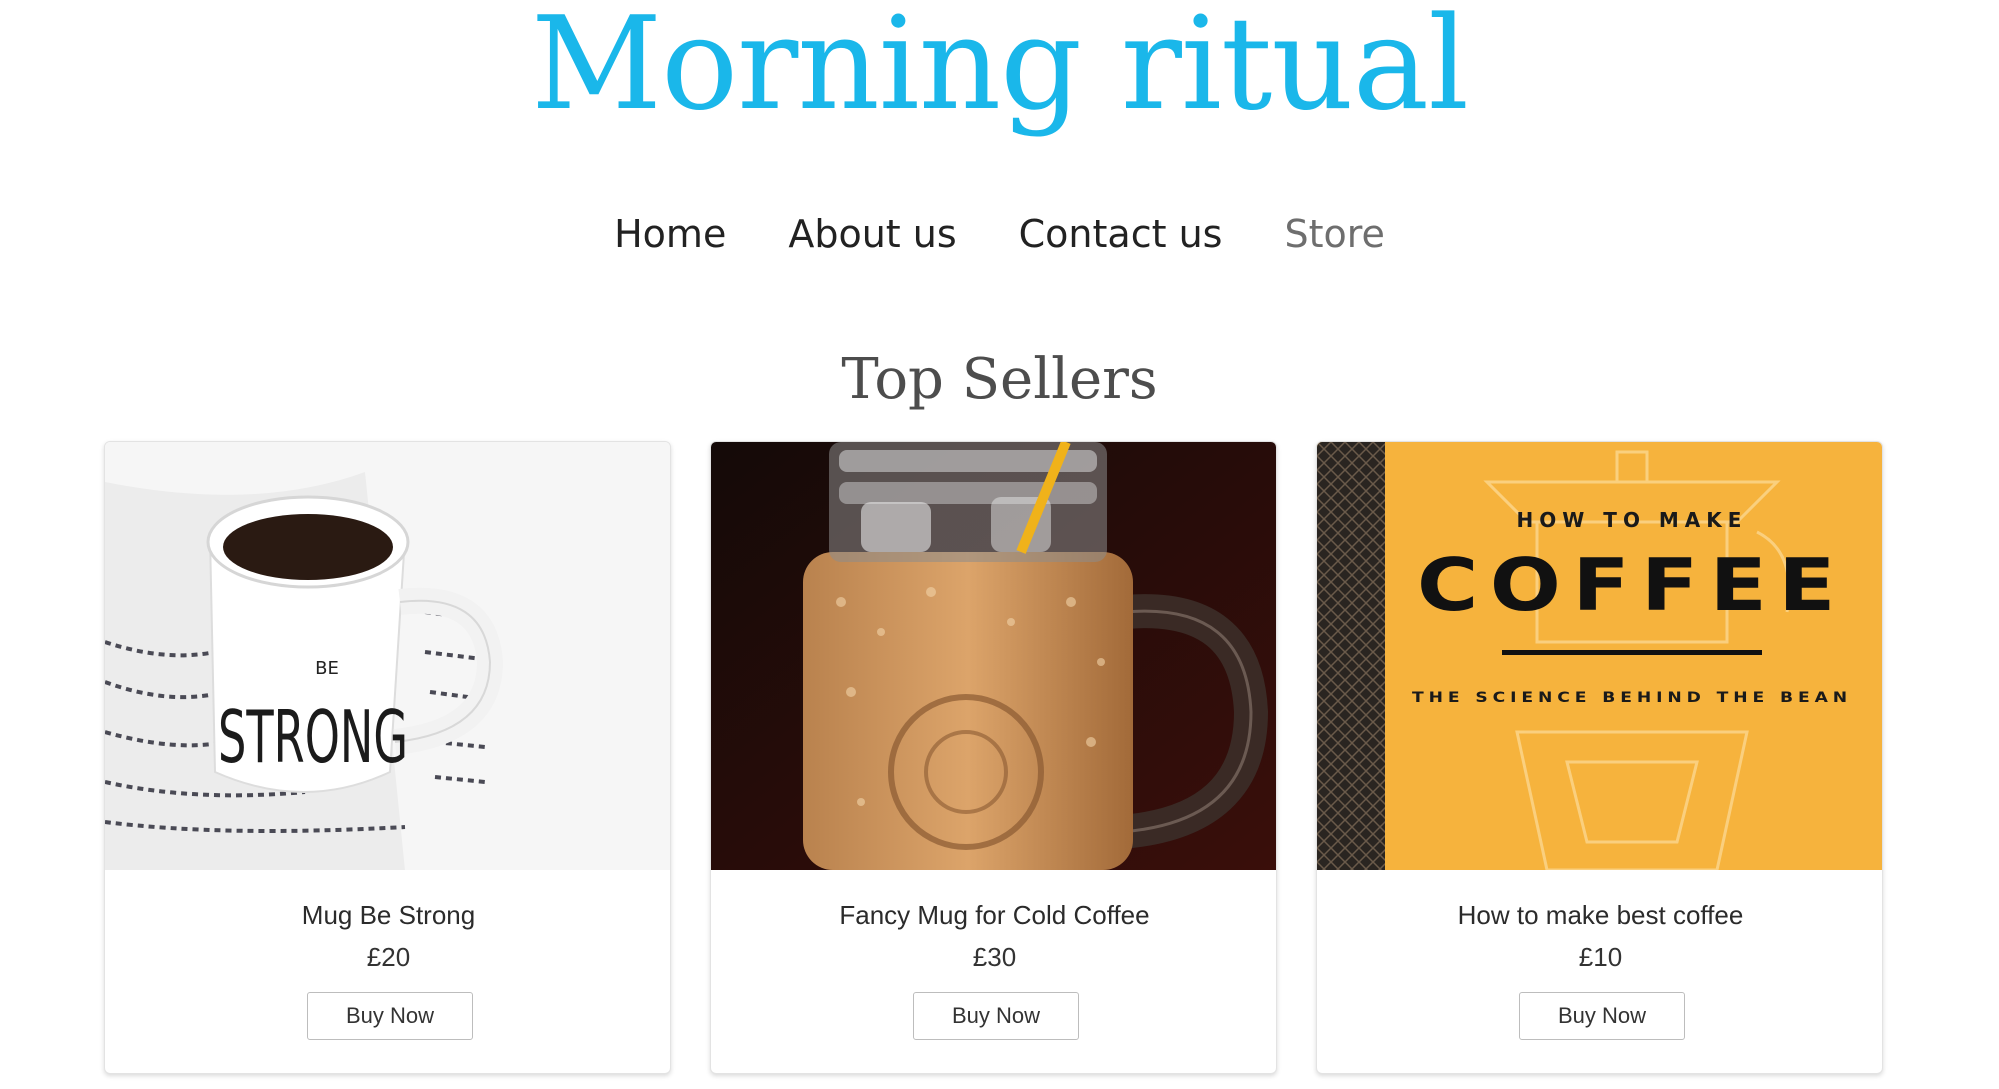  Describe the element at coordinates (388, 957) in the screenshot. I see `product-price: £20` at that location.